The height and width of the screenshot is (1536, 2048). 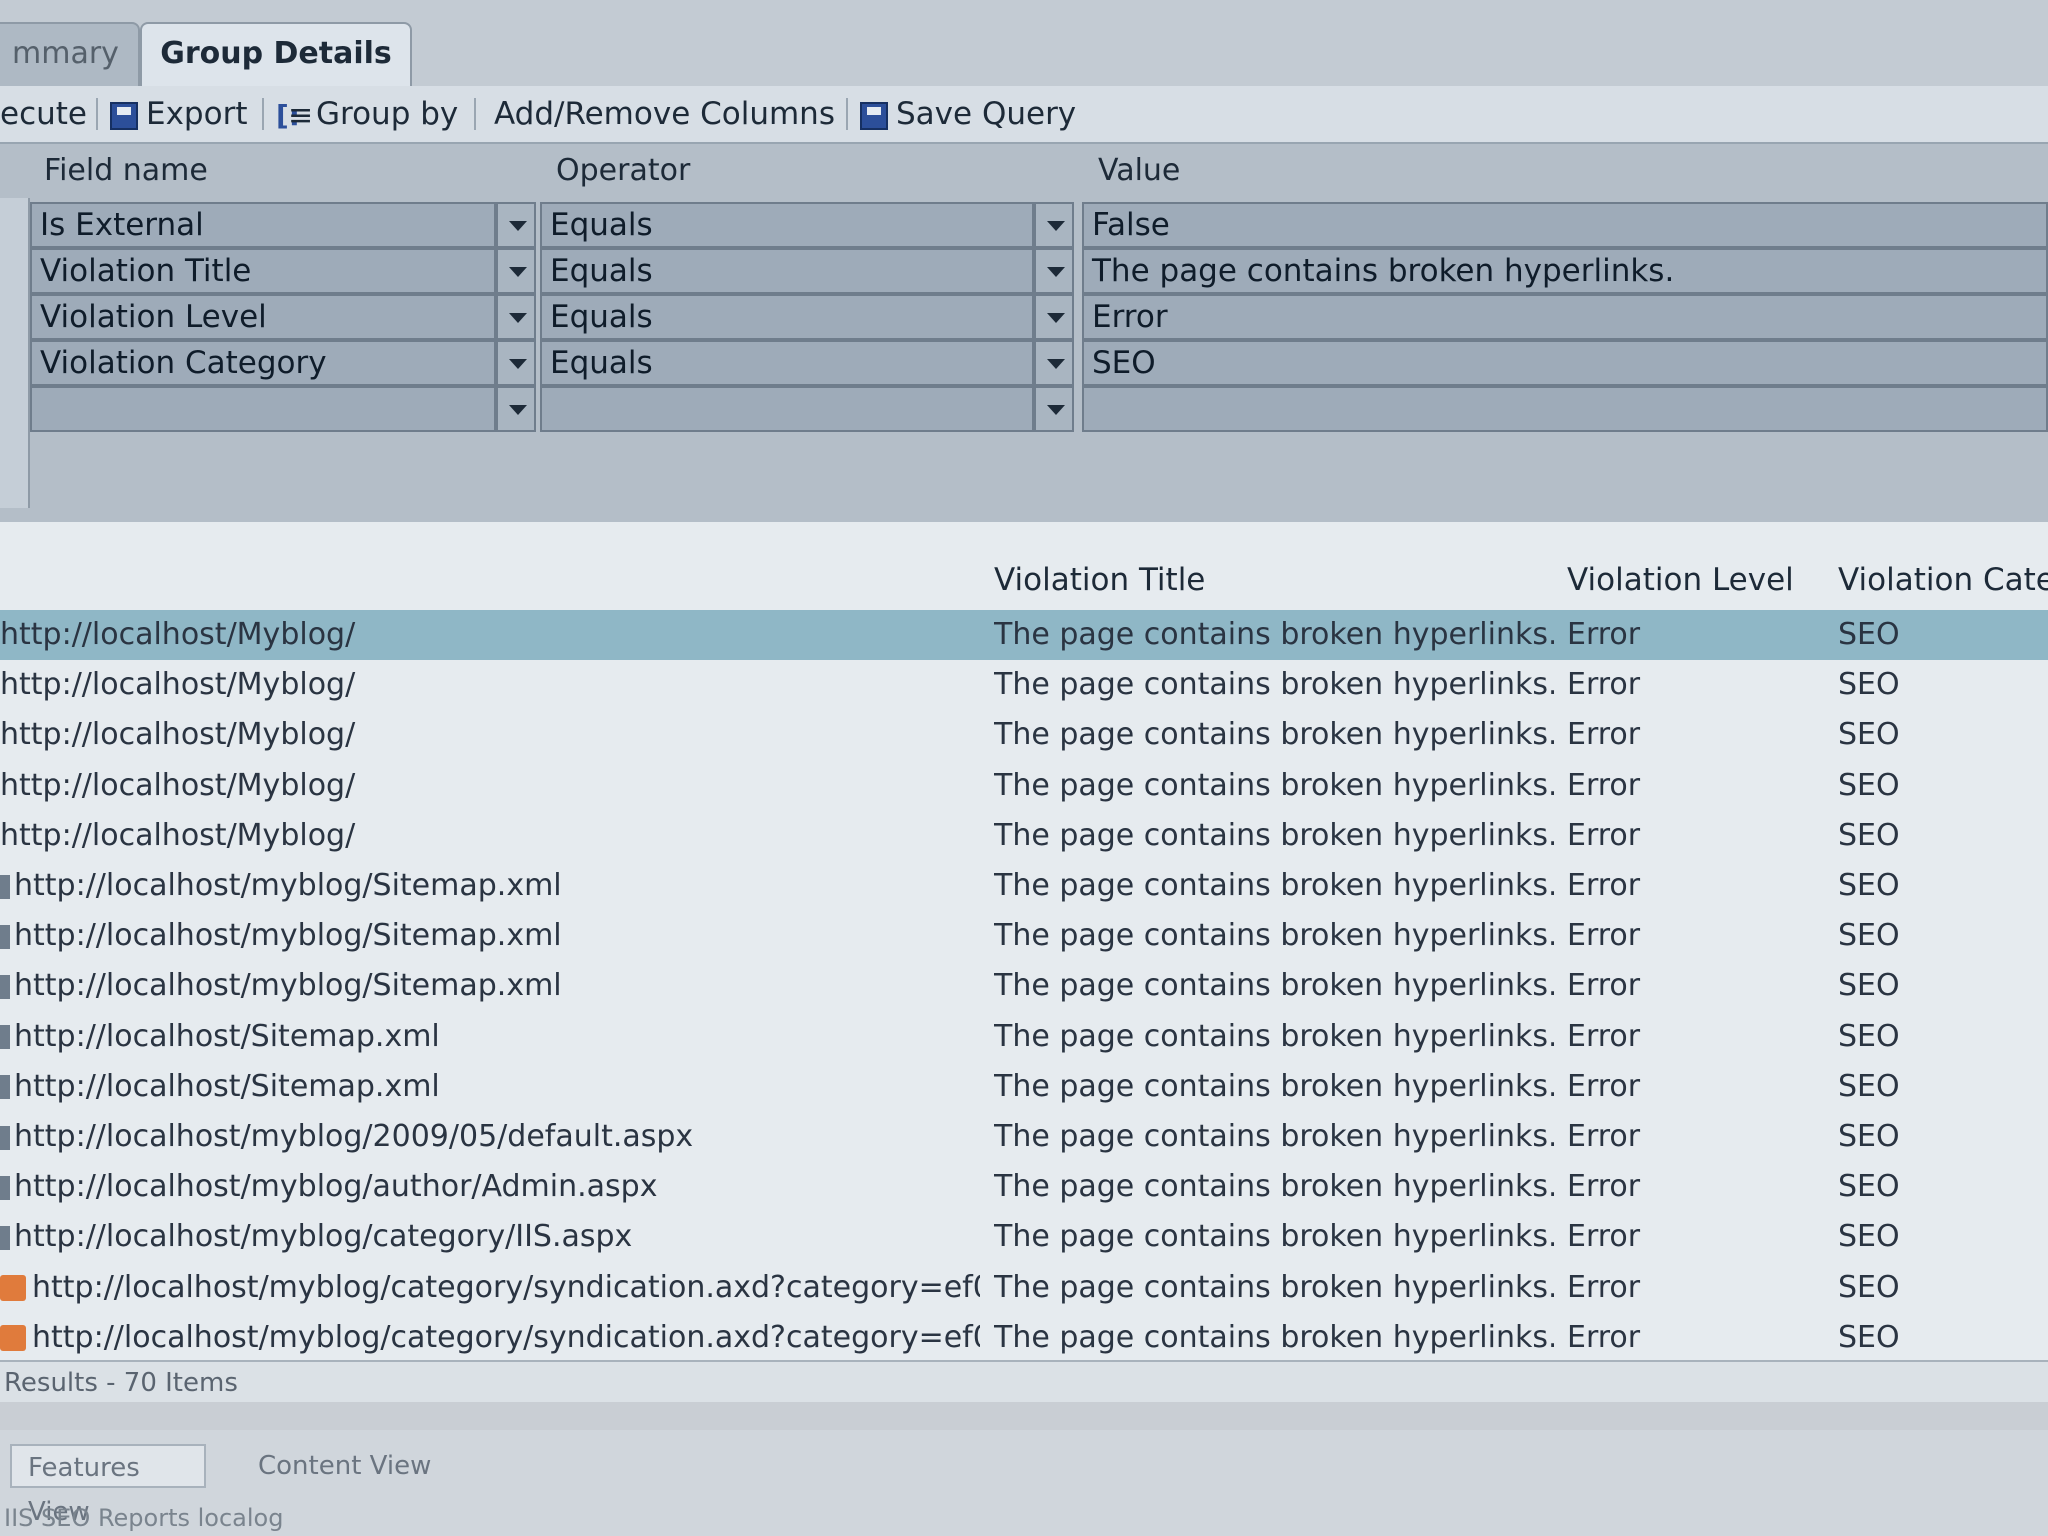 I want to click on value-cell: False, so click(x=1565, y=225).